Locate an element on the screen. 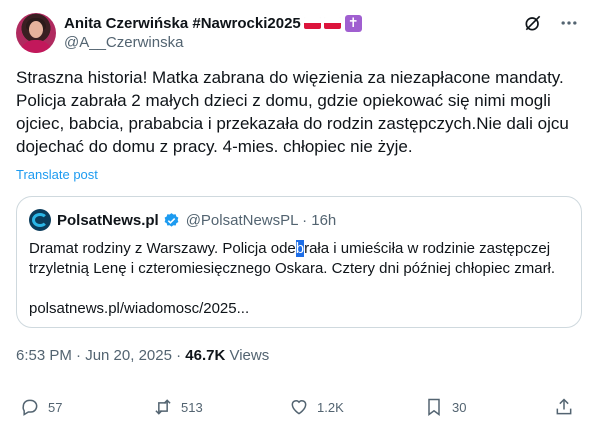 The height and width of the screenshot is (431, 596). heart-icon is located at coordinates (299, 407).